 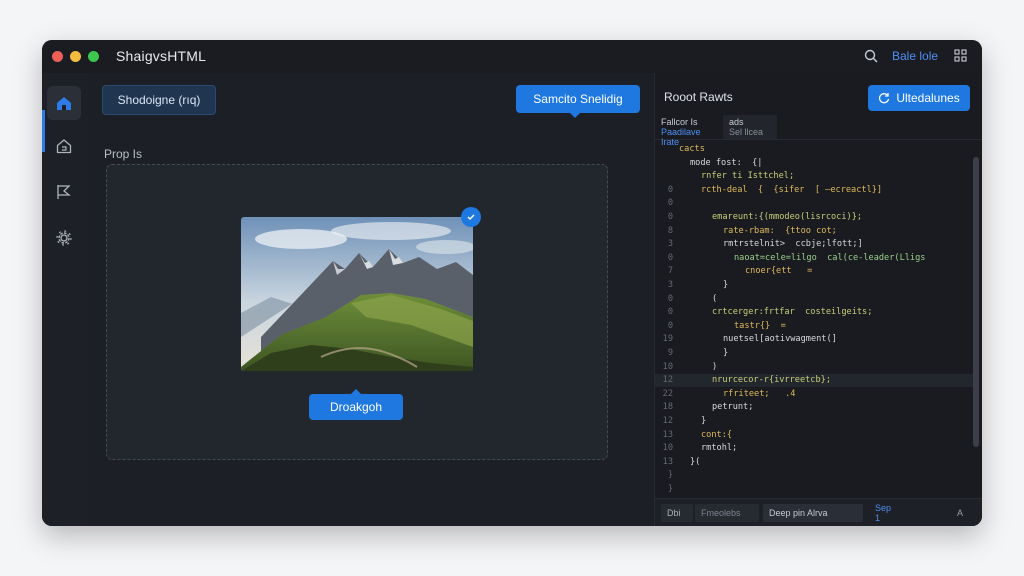 I want to click on status-bar: Dbi Fmeolebs Deep pin Alrva Sep 1 A, so click(x=818, y=512).